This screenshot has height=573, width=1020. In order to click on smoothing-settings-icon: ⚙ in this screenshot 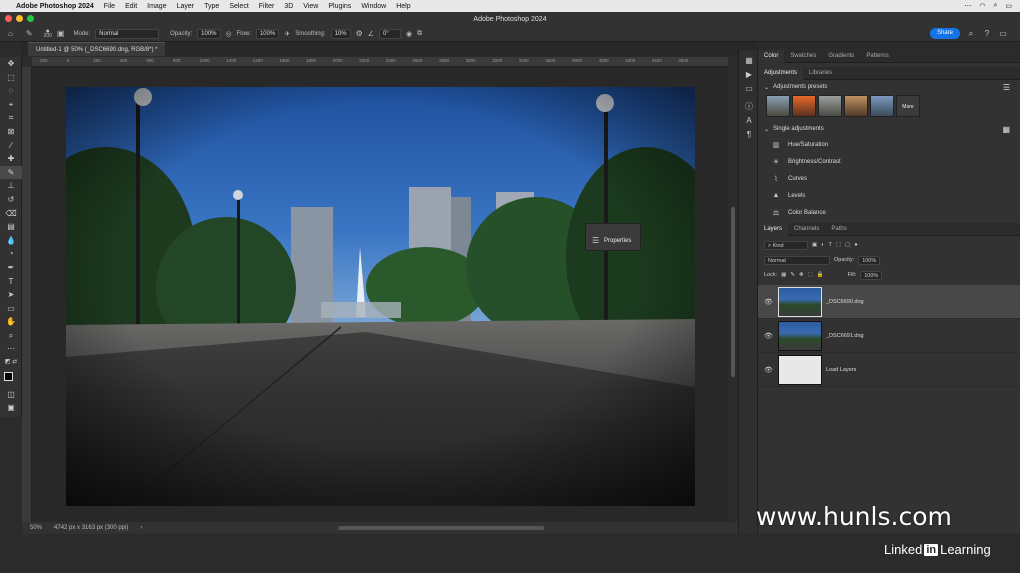, I will do `click(359, 33)`.